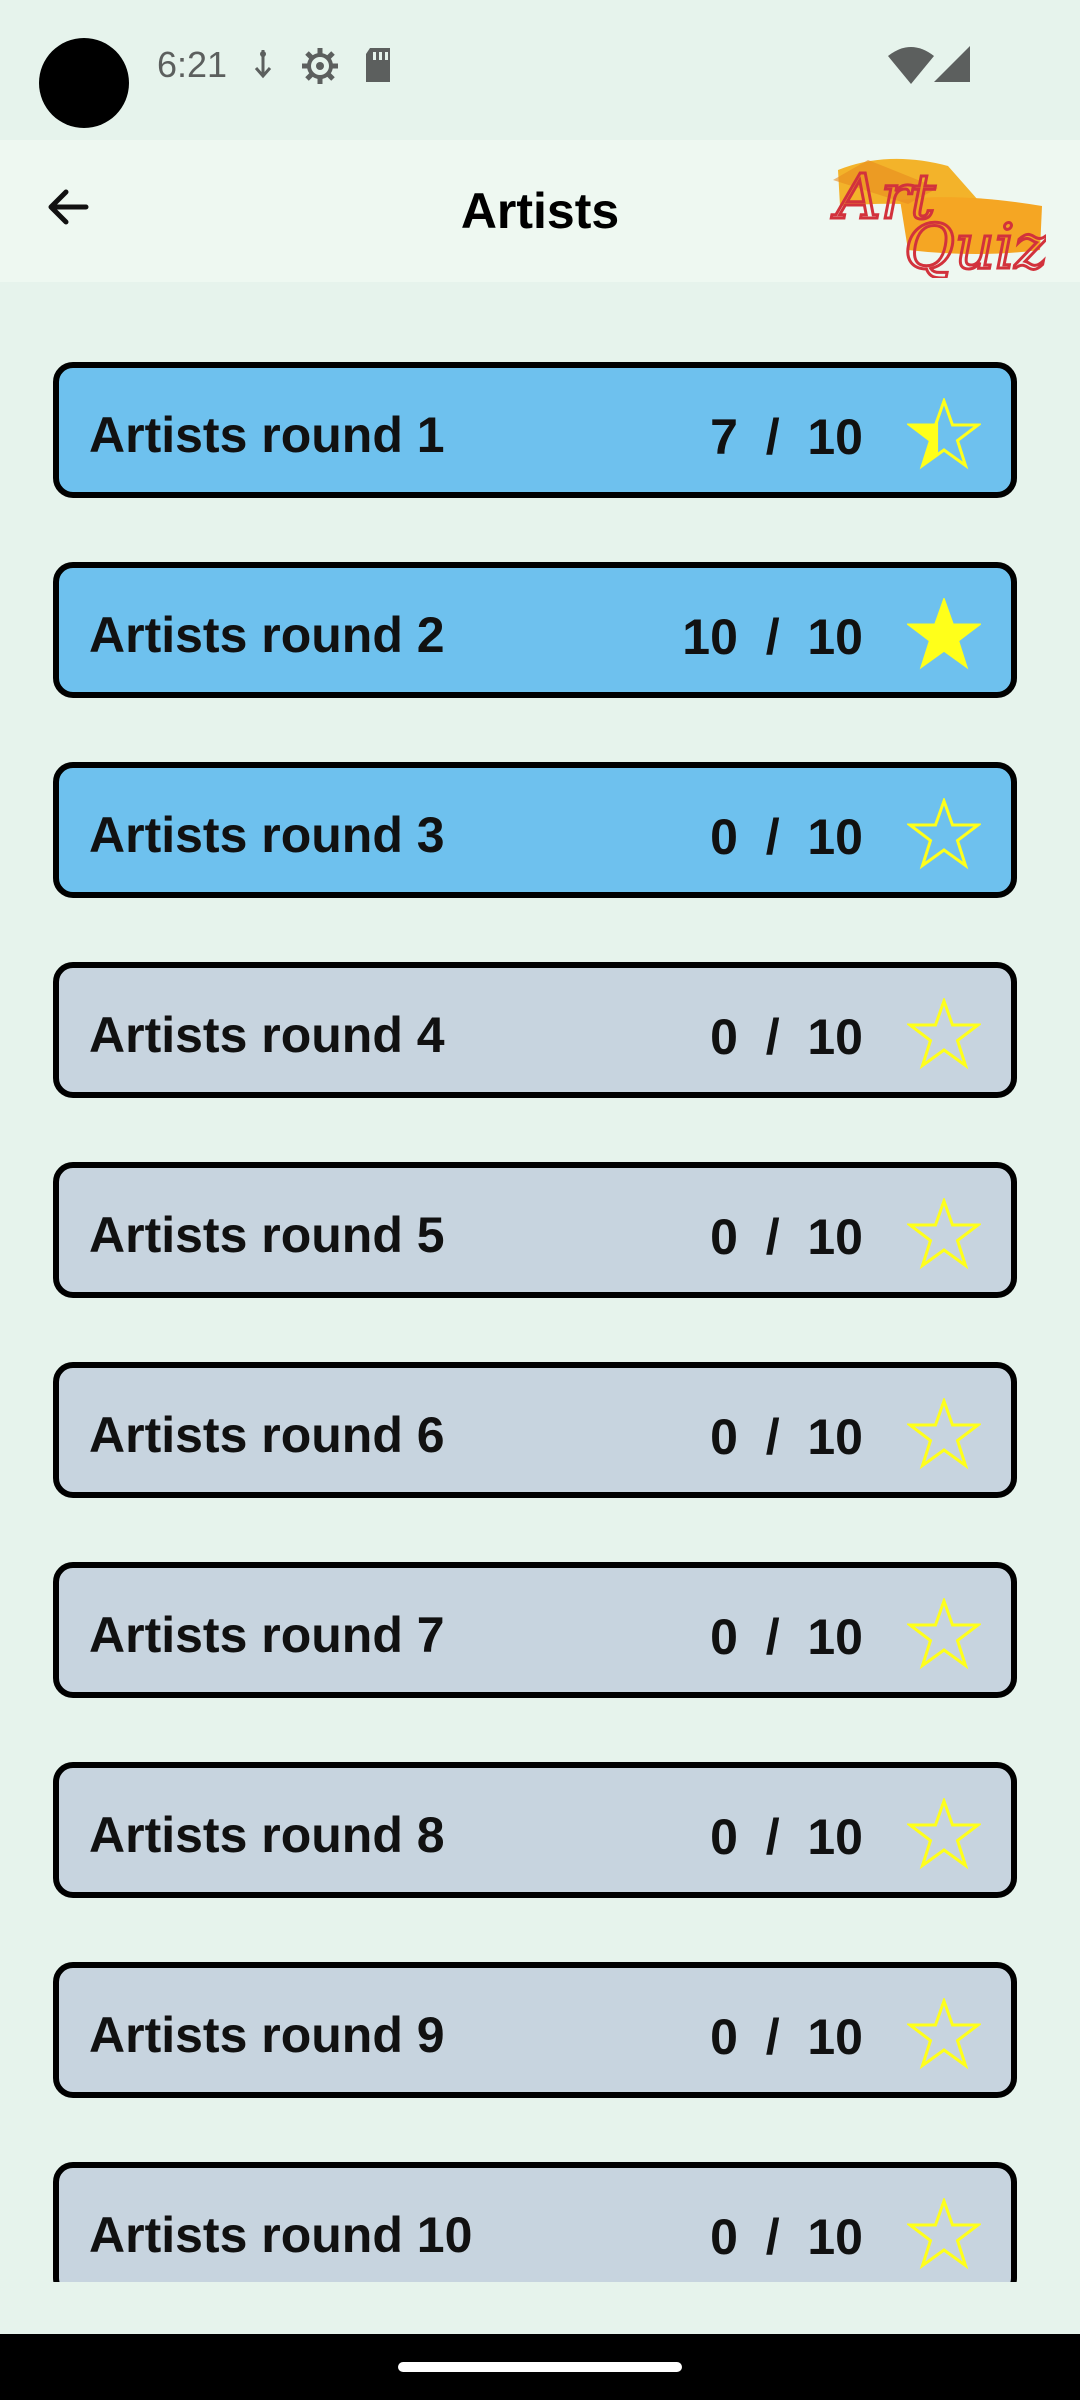 Image resolution: width=1080 pixels, height=2400 pixels. What do you see at coordinates (535, 2030) in the screenshot?
I see `round-card: Artists round 9 0 / 10` at bounding box center [535, 2030].